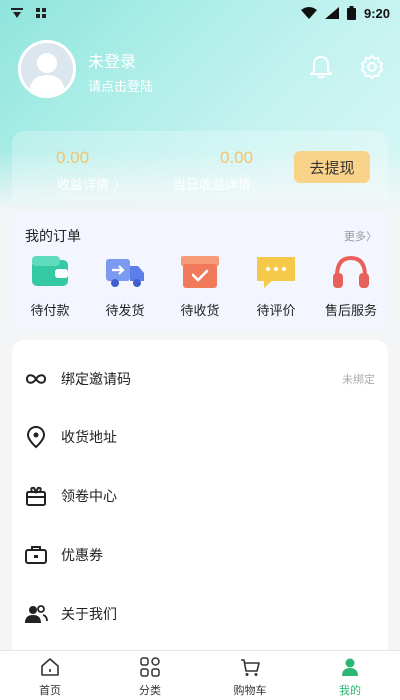 The height and width of the screenshot is (700, 400). Describe the element at coordinates (125, 311) in the screenshot. I see `order-item-label: 待发货` at that location.